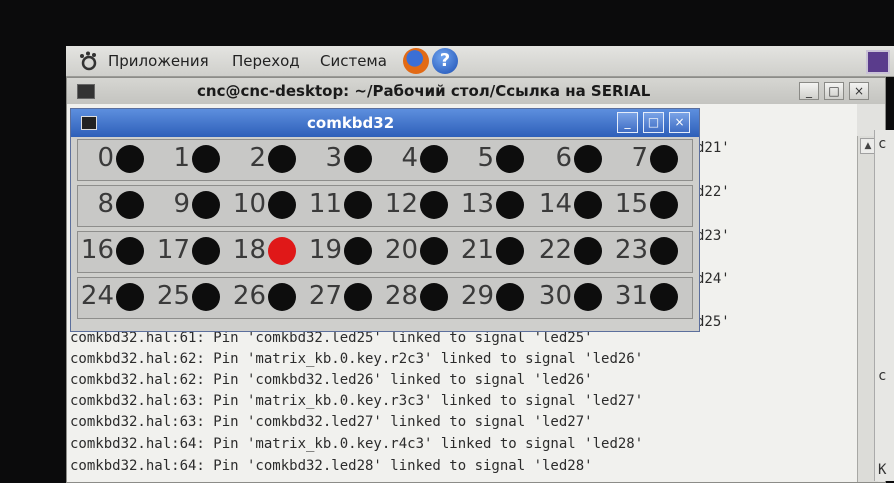 The height and width of the screenshot is (483, 894). I want to click on led-cell: 24, so click(106, 298).